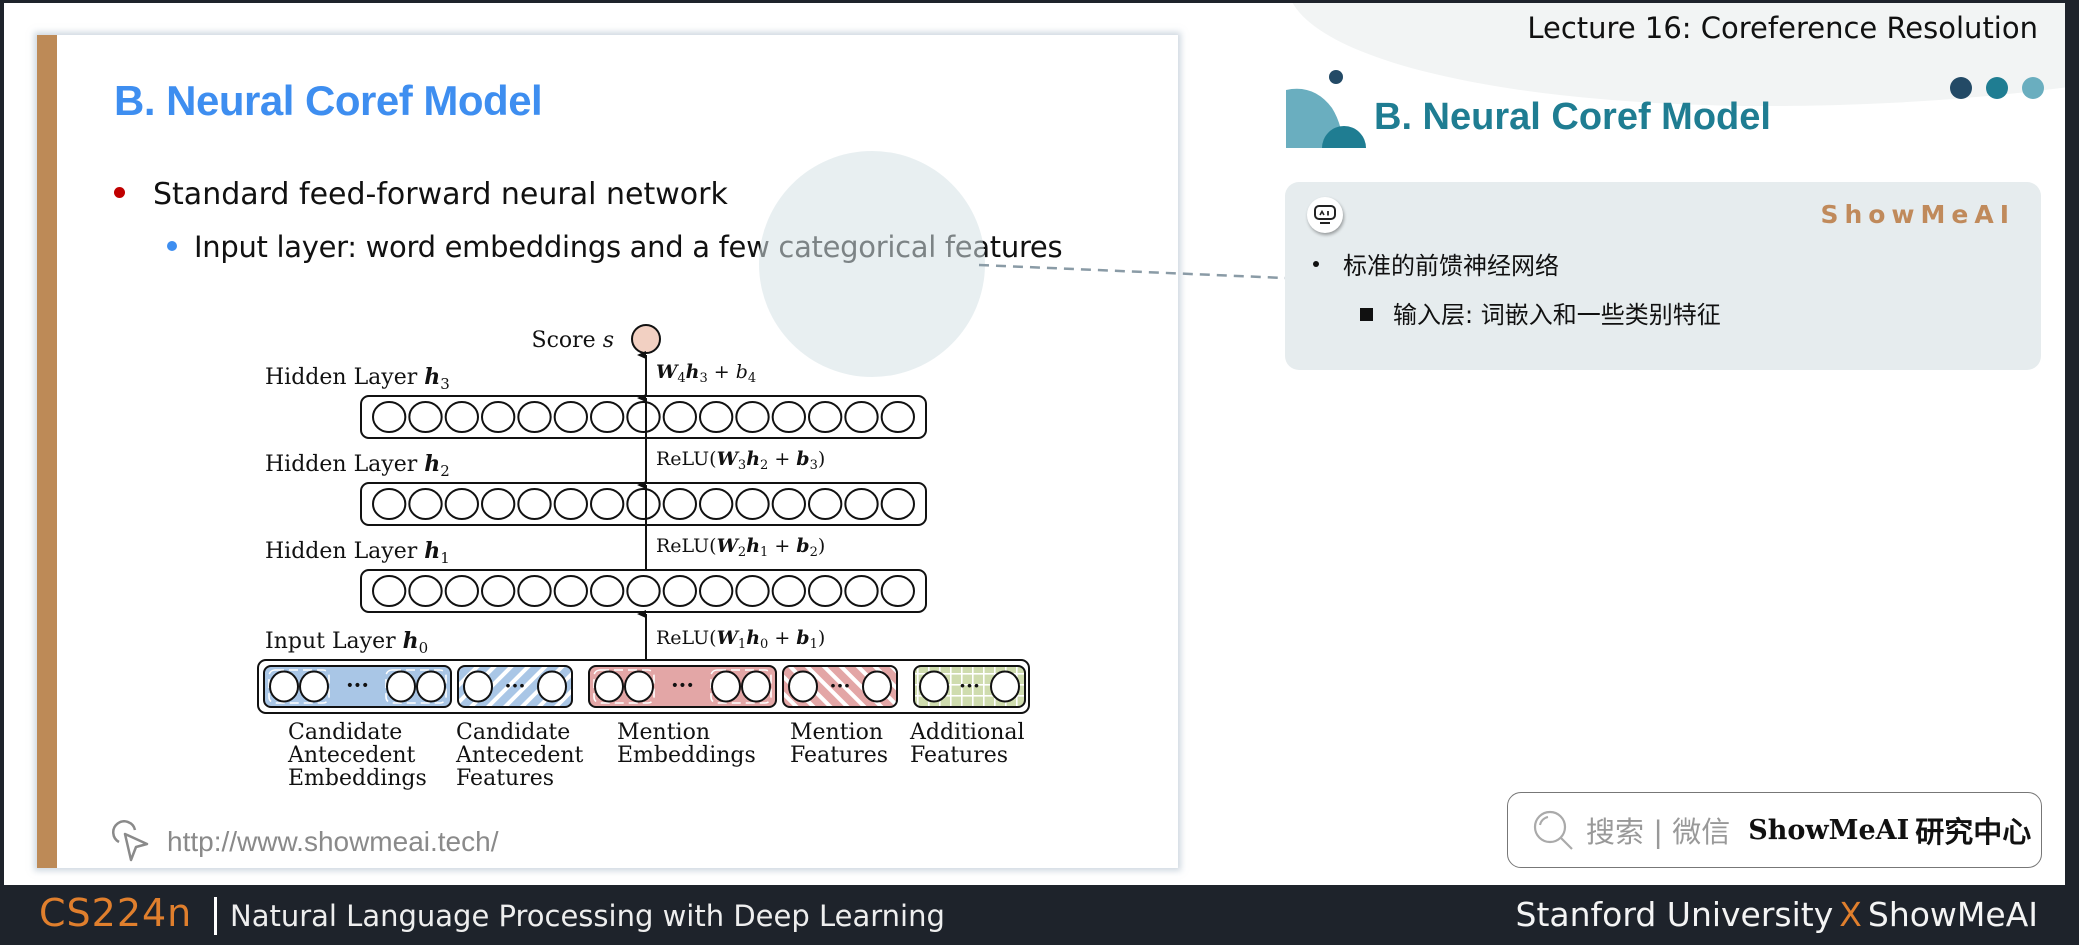 This screenshot has width=2079, height=945. What do you see at coordinates (1782, 28) in the screenshot?
I see `lecture-title: Lecture 16: Coreference Resolution` at bounding box center [1782, 28].